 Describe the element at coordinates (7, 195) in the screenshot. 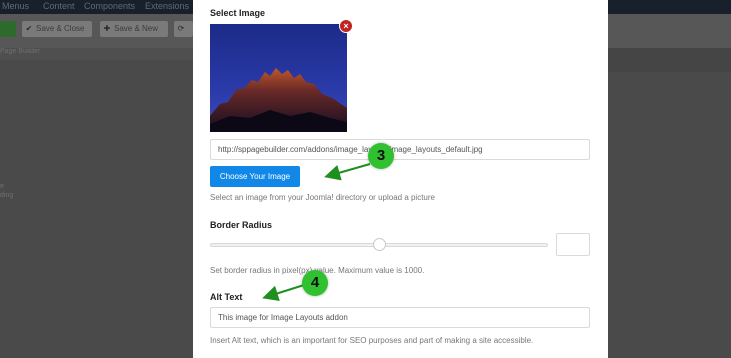

I see `side-text-fragment: ding` at that location.